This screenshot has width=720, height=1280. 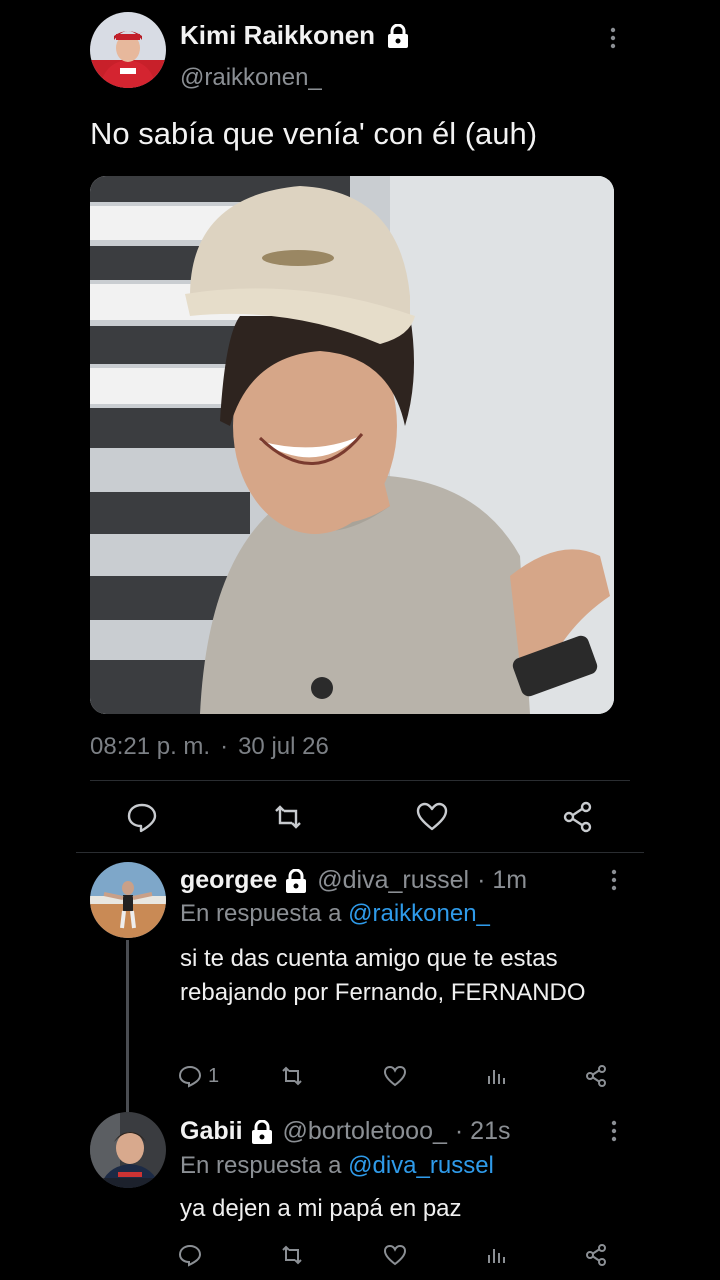 What do you see at coordinates (277, 35) in the screenshot?
I see `author-name: Kimi Raikkonen` at bounding box center [277, 35].